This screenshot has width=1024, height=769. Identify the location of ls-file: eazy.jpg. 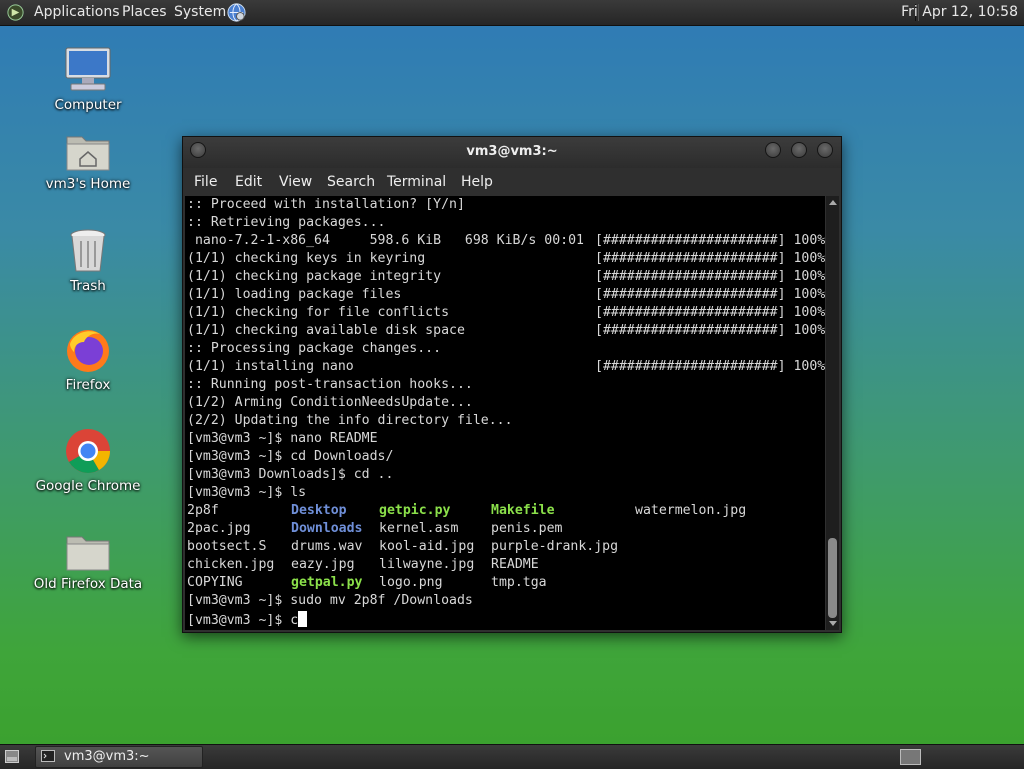
(323, 564).